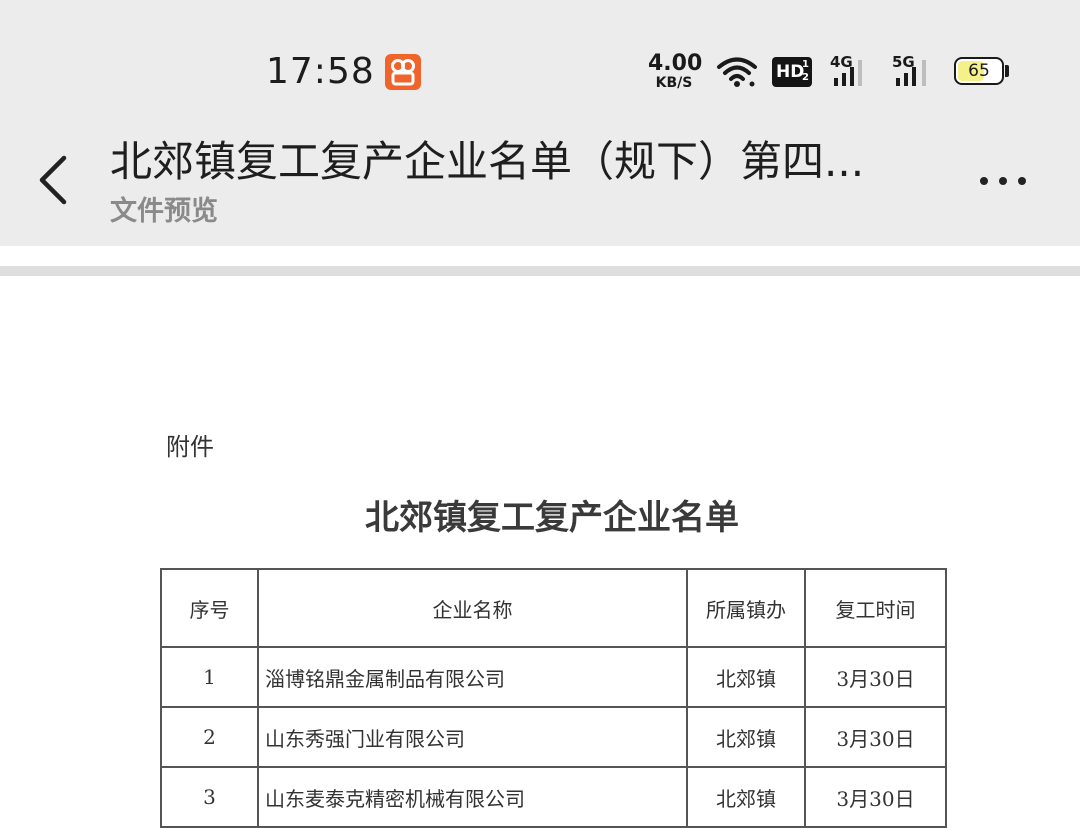 This screenshot has width=1080, height=828. I want to click on back-button, so click(54, 180).